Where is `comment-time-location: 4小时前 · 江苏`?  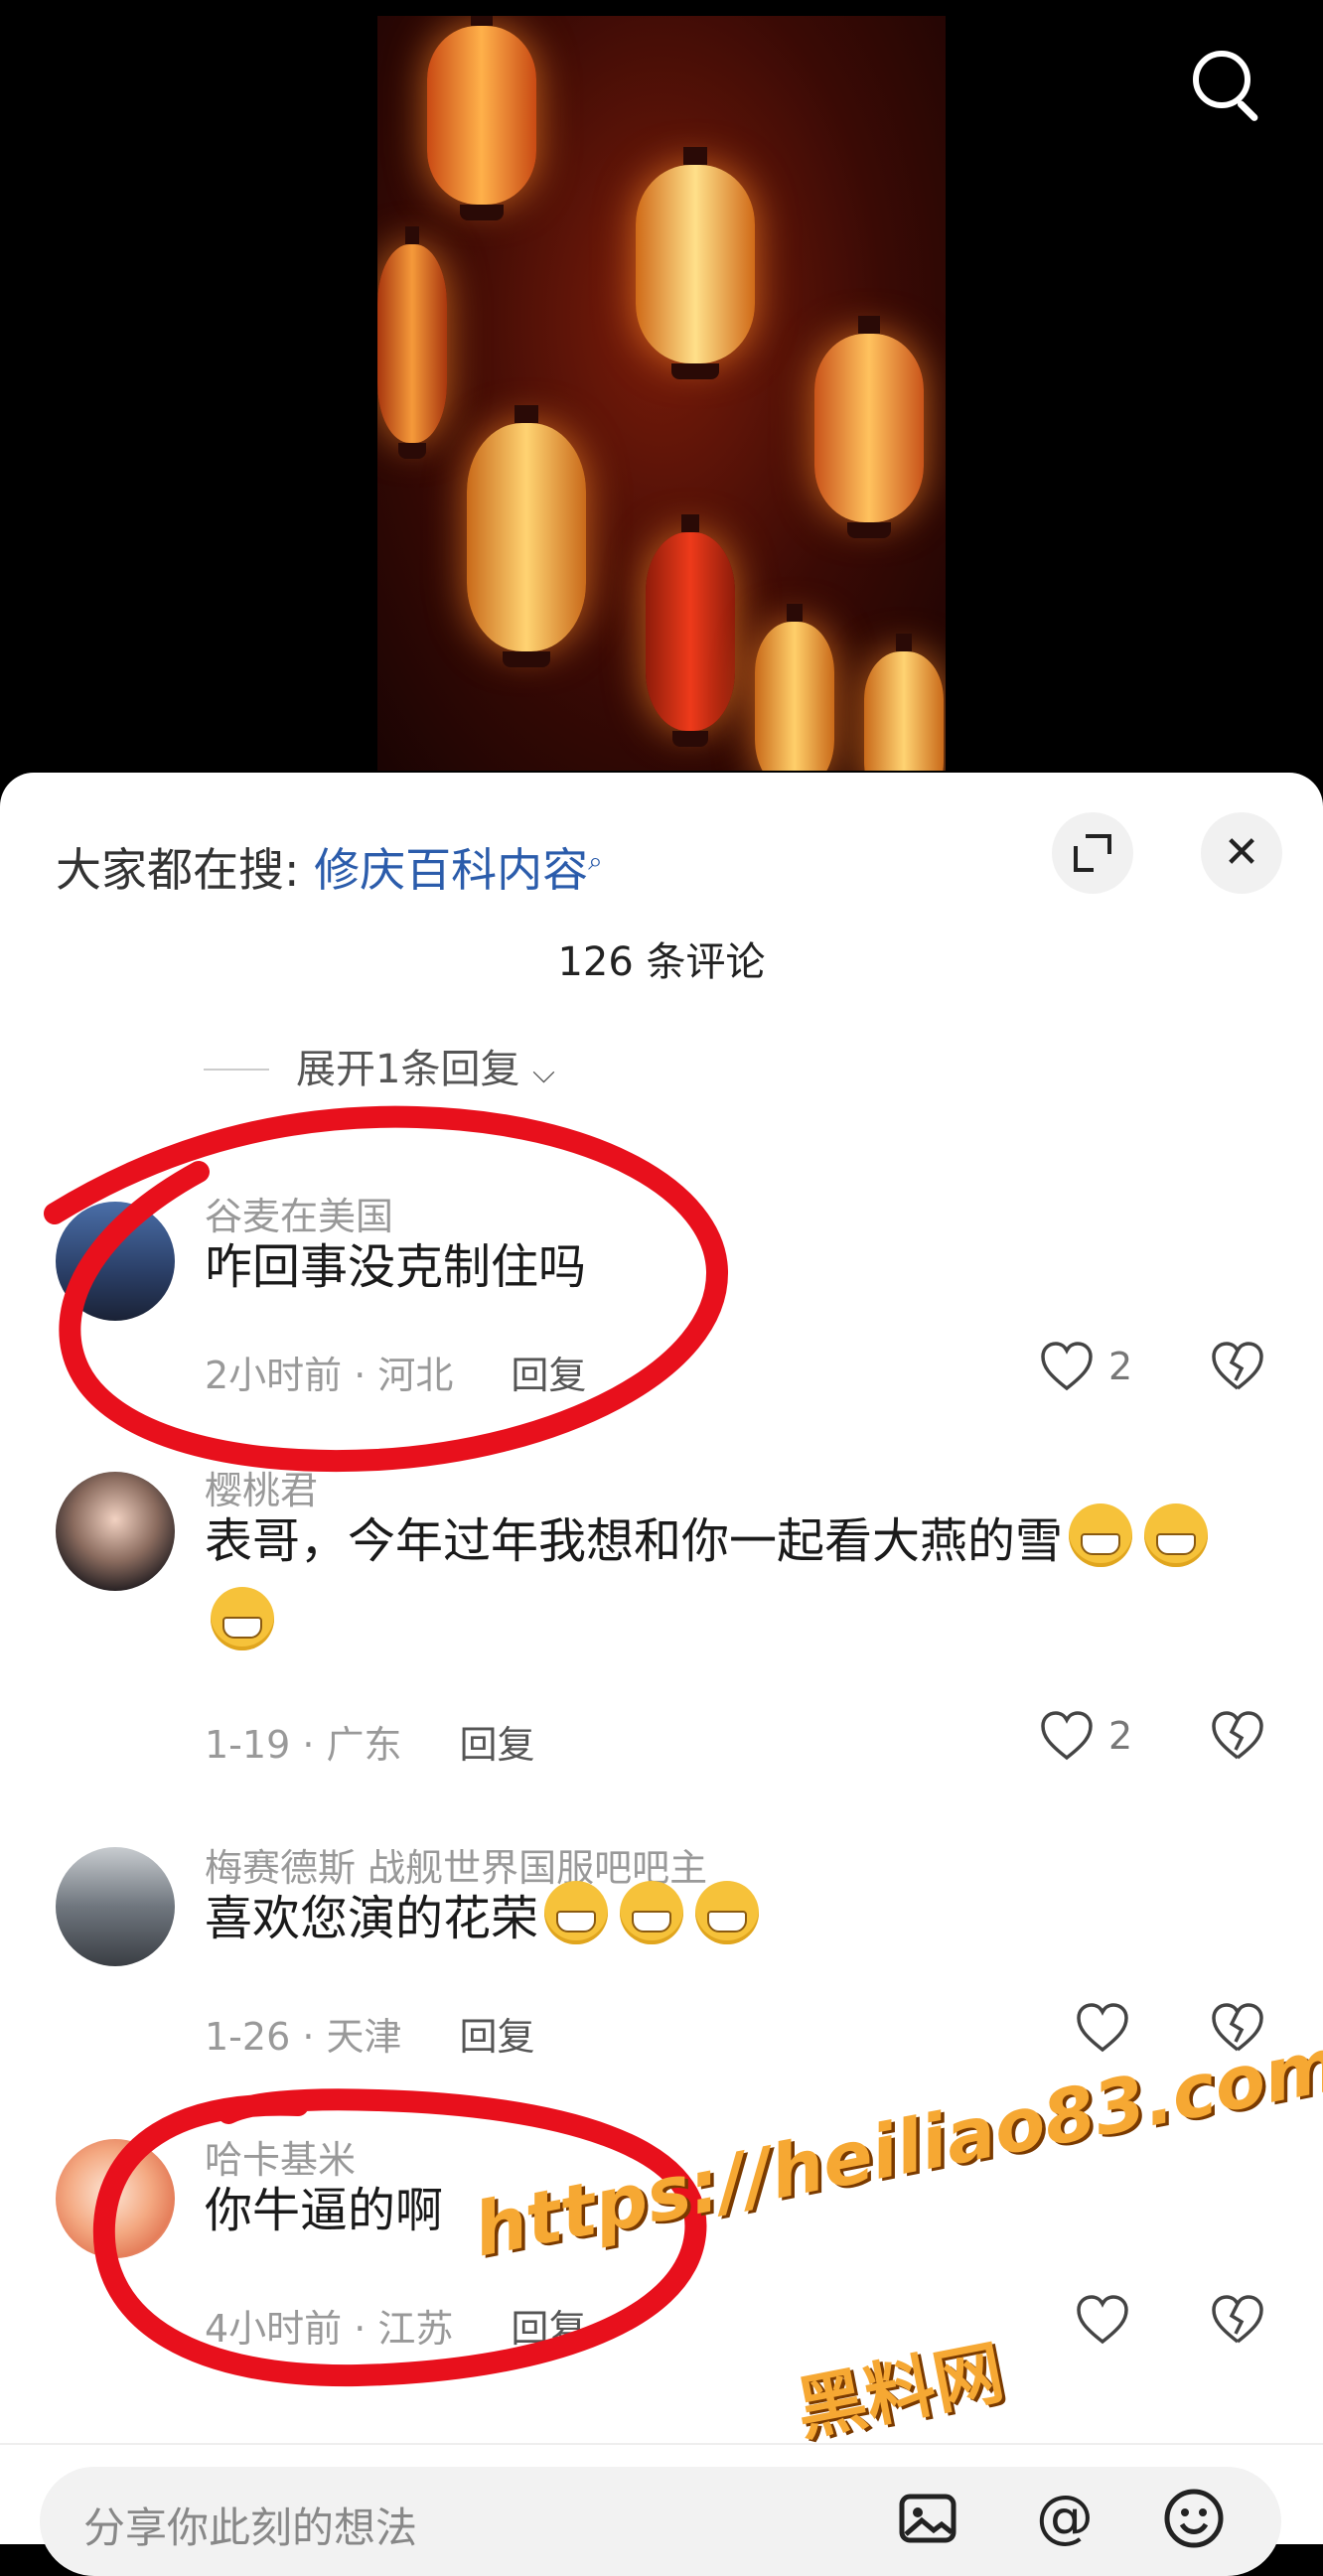
comment-time-location: 4小时前 · 江苏 is located at coordinates (329, 2329).